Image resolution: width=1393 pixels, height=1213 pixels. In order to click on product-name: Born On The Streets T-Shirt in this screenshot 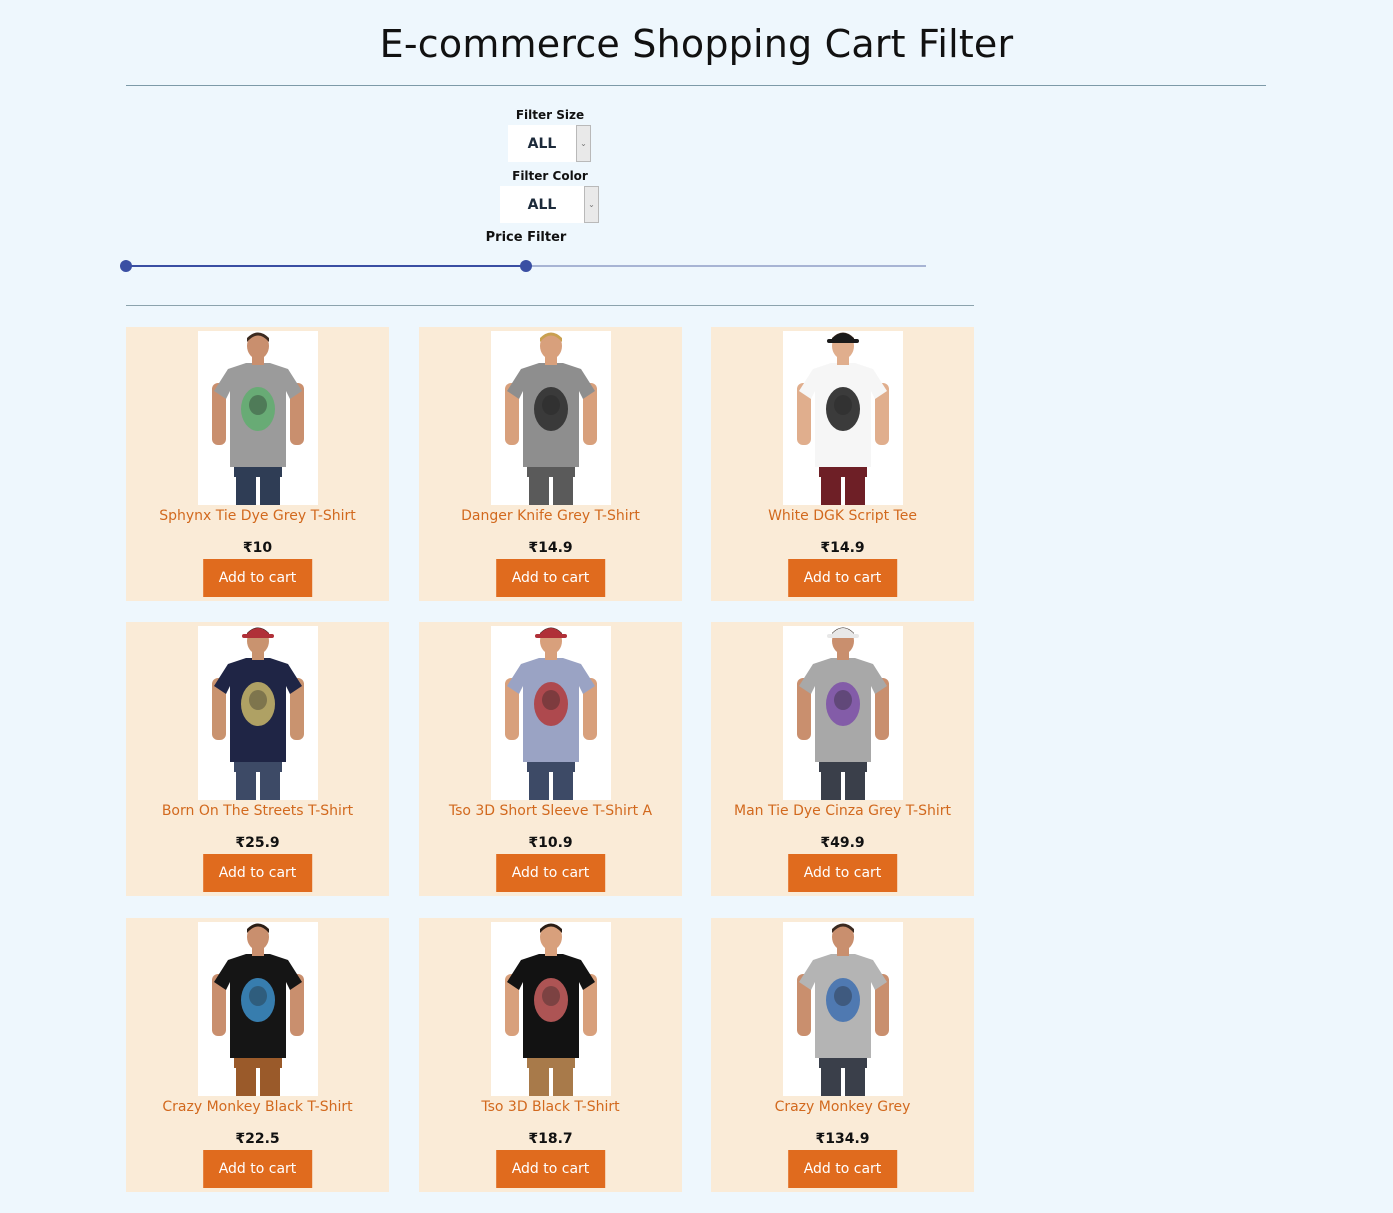, I will do `click(257, 811)`.